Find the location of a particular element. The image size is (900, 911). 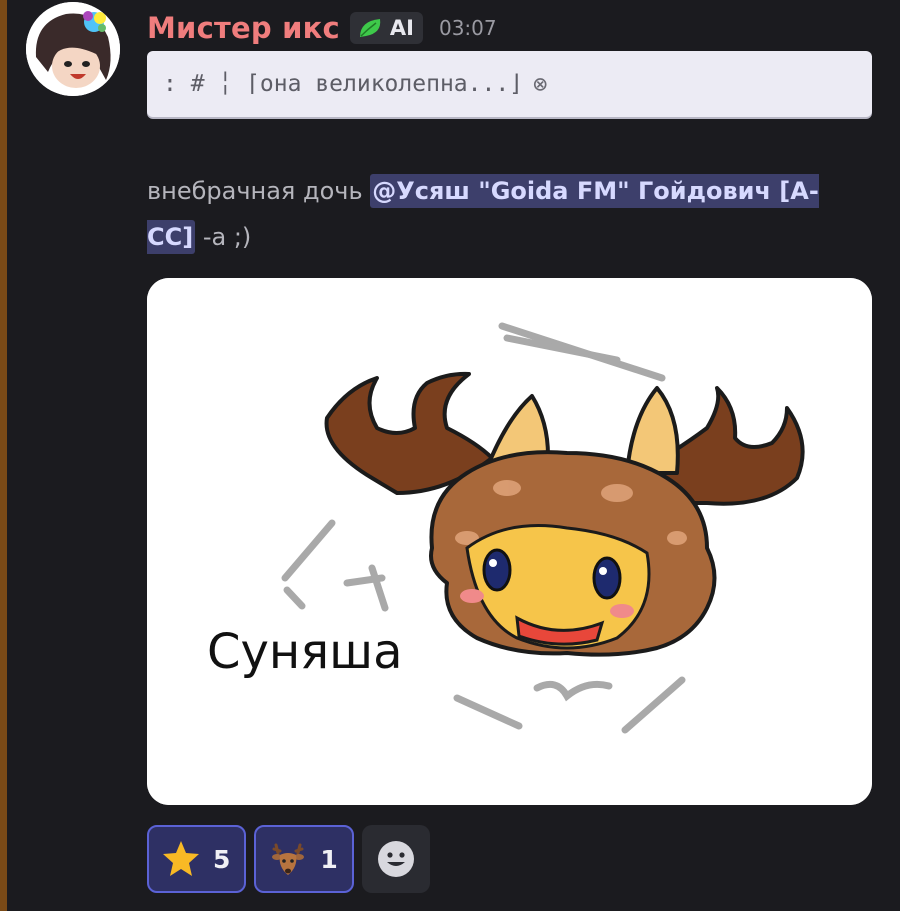

deer-icon is located at coordinates (288, 859).